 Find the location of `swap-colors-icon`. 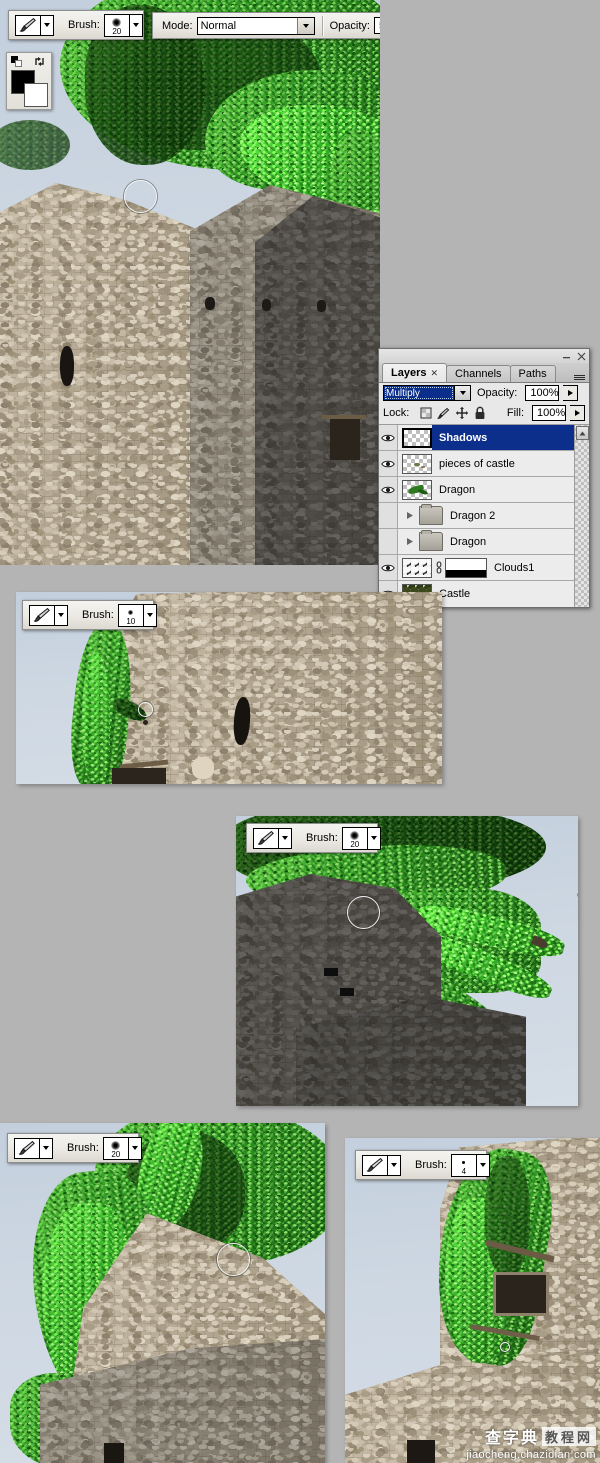

swap-colors-icon is located at coordinates (39, 61).